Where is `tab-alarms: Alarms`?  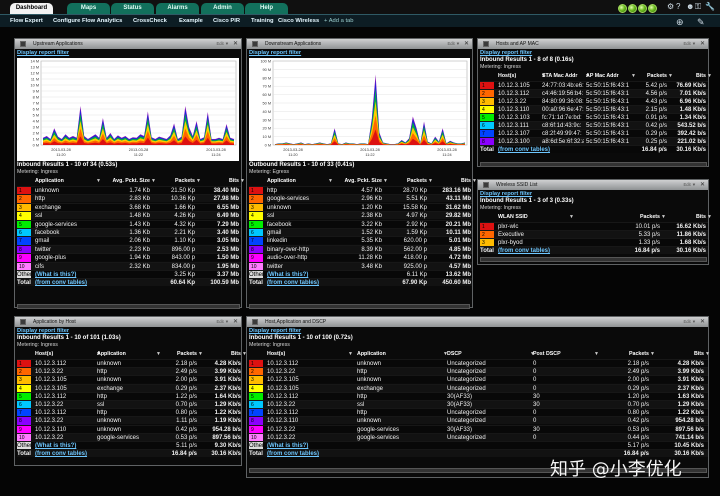
tab-alarms: Alarms is located at coordinates (177, 8).